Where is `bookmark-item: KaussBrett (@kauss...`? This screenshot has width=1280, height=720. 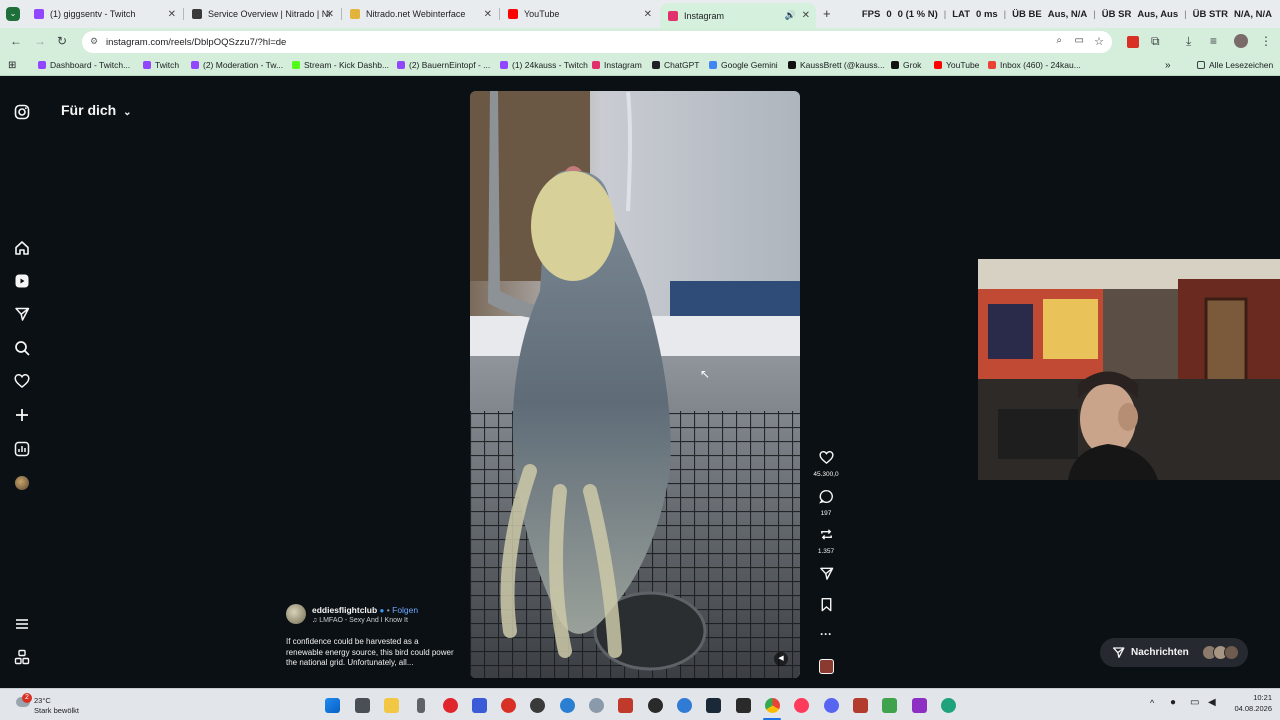 bookmark-item: KaussBrett (@kauss... is located at coordinates (836, 65).